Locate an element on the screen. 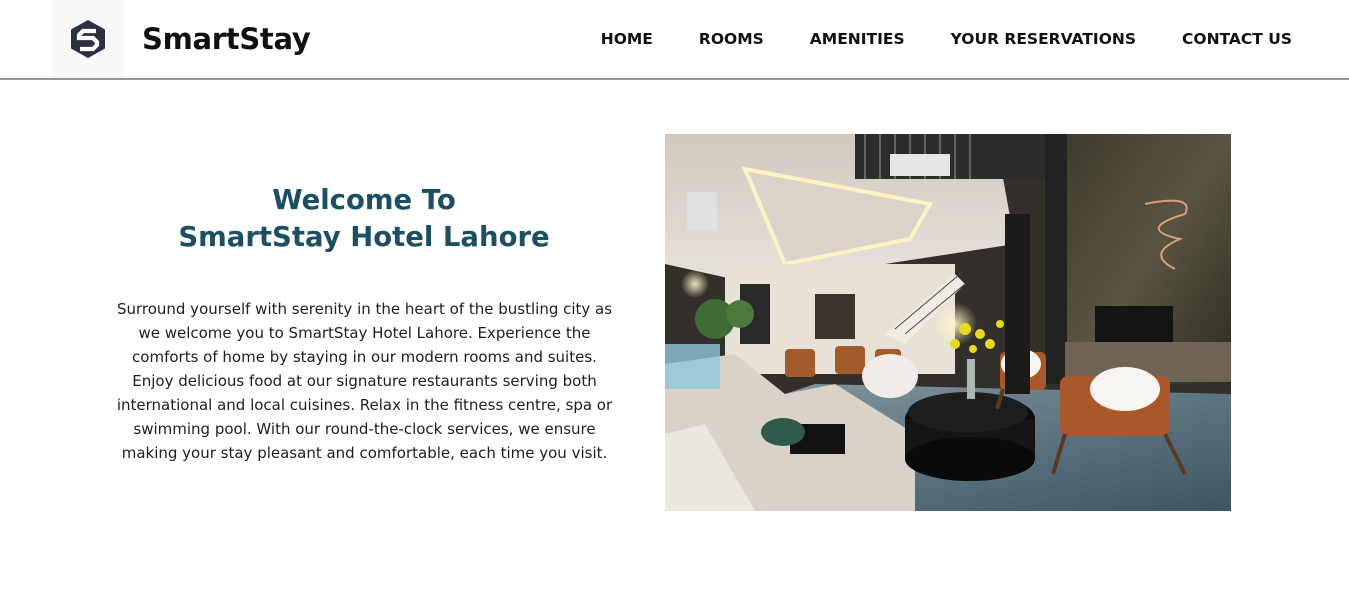 This screenshot has height=604, width=1349. welcome-title: Welcome To SmartStay Hotel Lahore is located at coordinates (364, 219).